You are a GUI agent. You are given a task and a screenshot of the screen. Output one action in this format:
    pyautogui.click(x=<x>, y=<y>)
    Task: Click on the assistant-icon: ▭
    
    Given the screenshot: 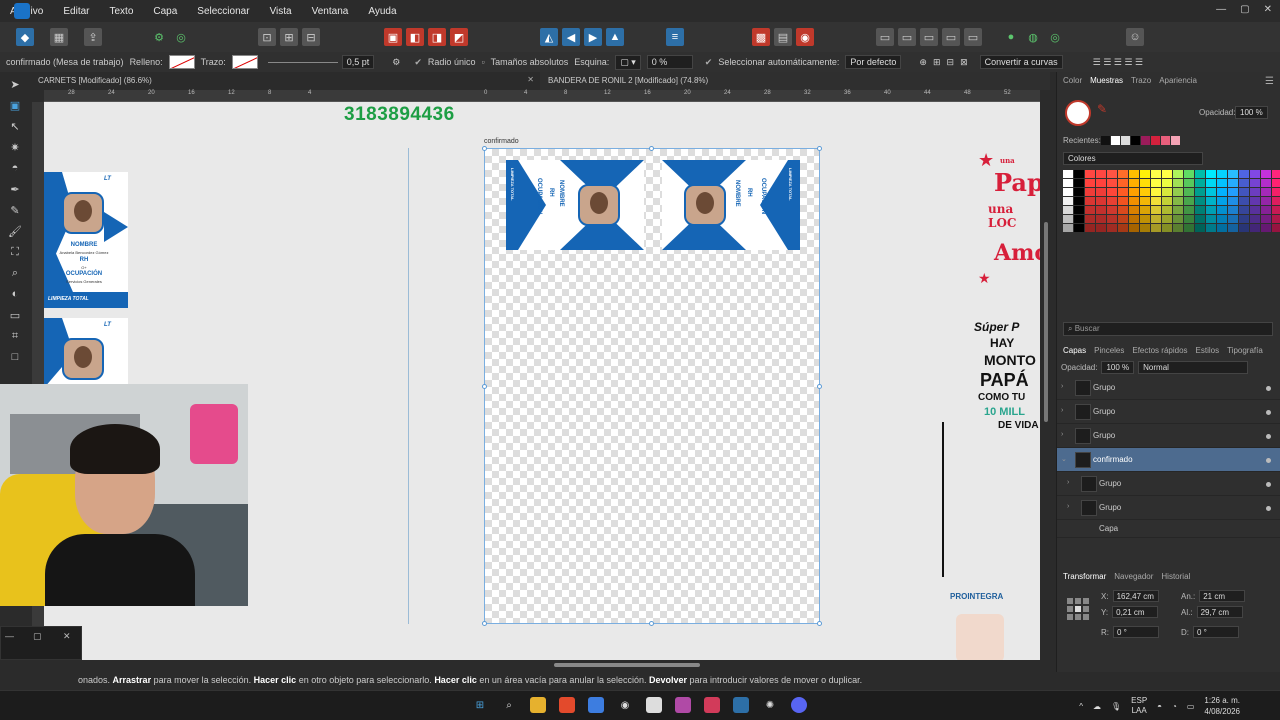 What is the action you would take?
    pyautogui.click(x=885, y=37)
    